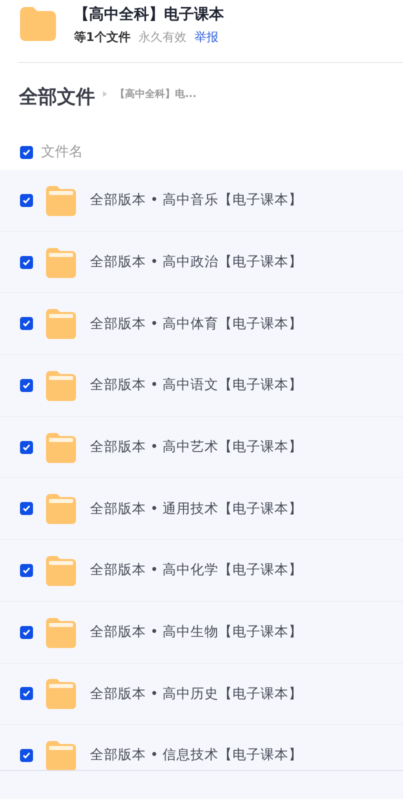  What do you see at coordinates (26, 152) in the screenshot?
I see `select-all-checkbox` at bounding box center [26, 152].